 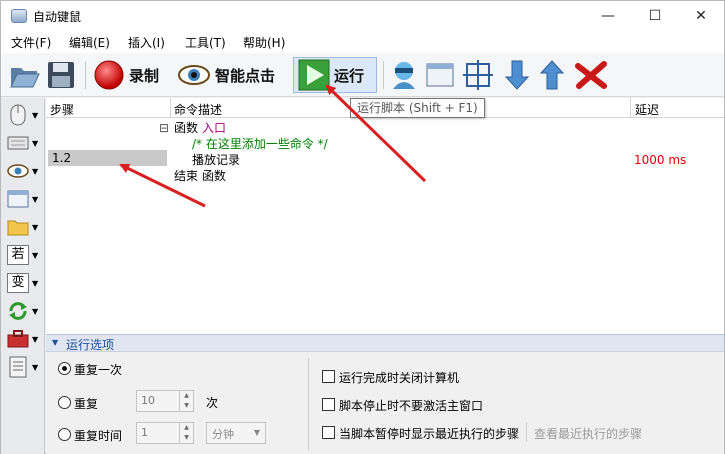 I want to click on close-button: ✕, so click(x=701, y=16).